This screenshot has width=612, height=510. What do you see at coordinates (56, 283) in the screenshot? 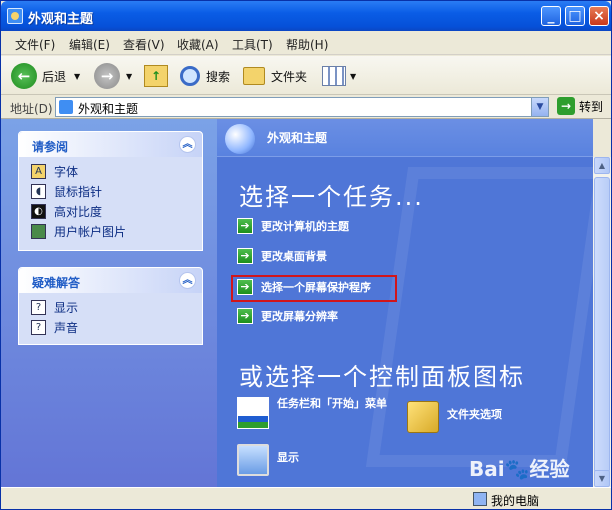
I see `troubleshoot-title: 疑难解答` at bounding box center [56, 283].